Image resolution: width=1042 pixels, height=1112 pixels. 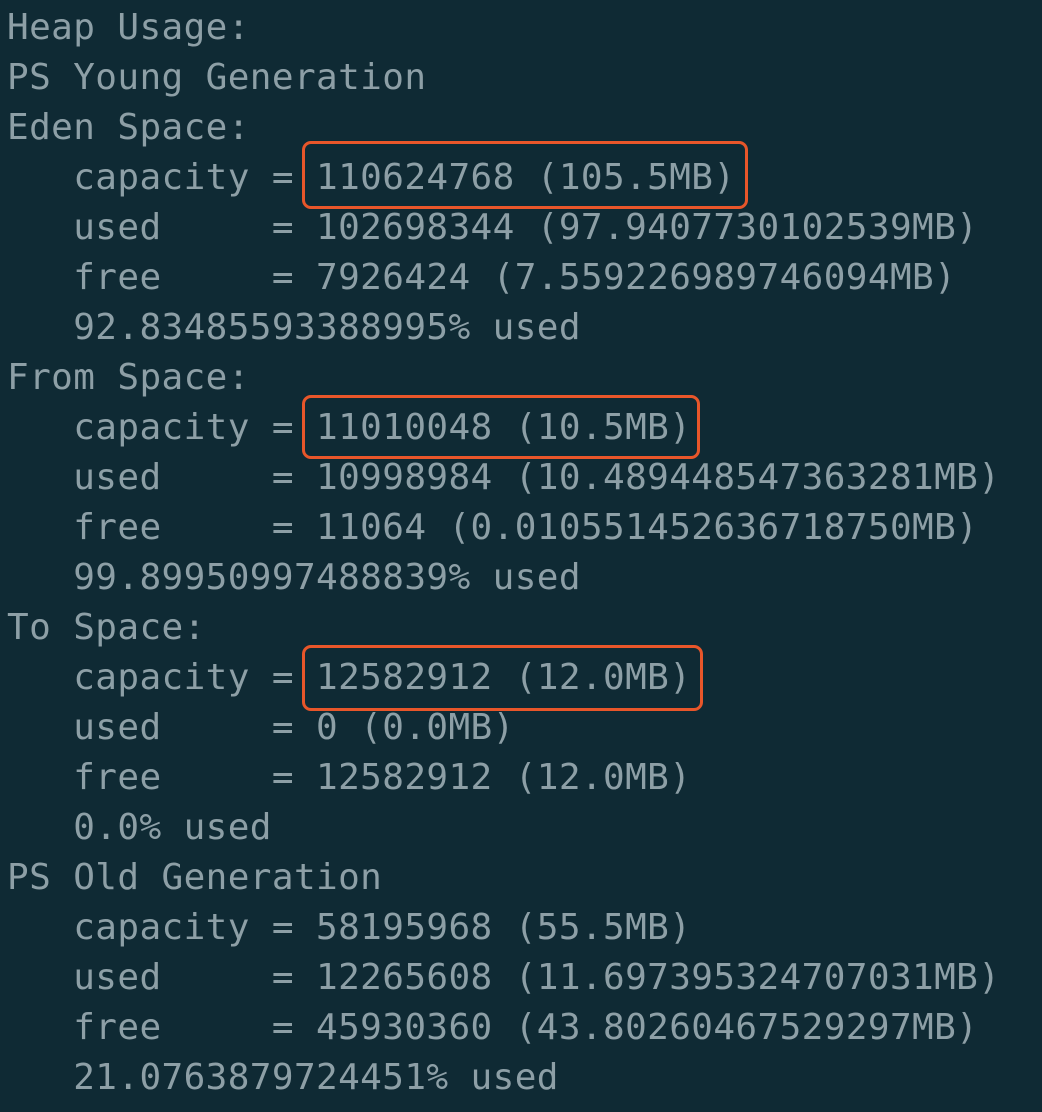 I want to click on from-space-heading: From Space:, so click(x=128, y=377).